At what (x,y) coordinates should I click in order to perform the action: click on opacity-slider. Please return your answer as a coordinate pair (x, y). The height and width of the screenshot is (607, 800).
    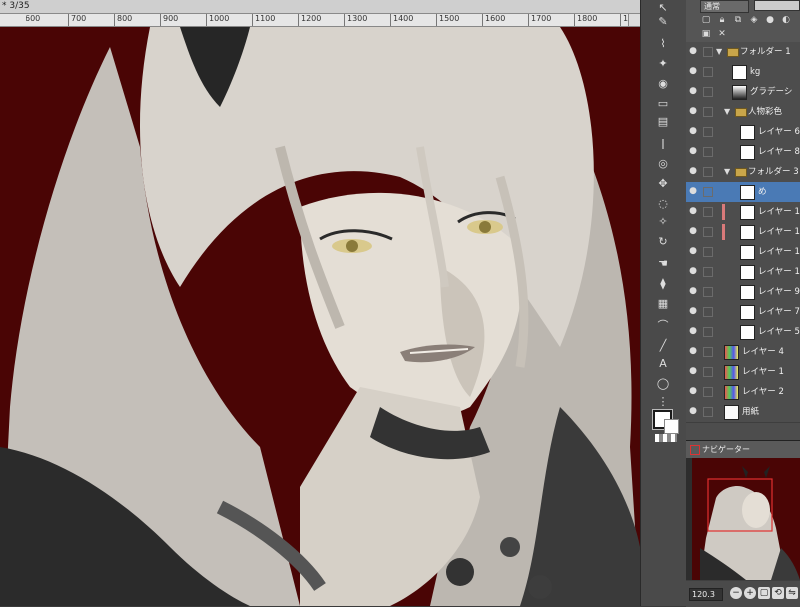
    Looking at the image, I should click on (777, 5).